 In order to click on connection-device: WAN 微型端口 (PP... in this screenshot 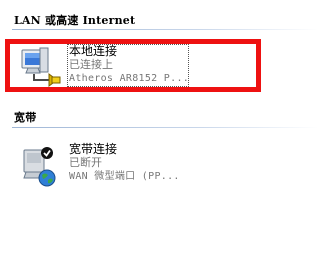, I will do `click(124, 176)`.